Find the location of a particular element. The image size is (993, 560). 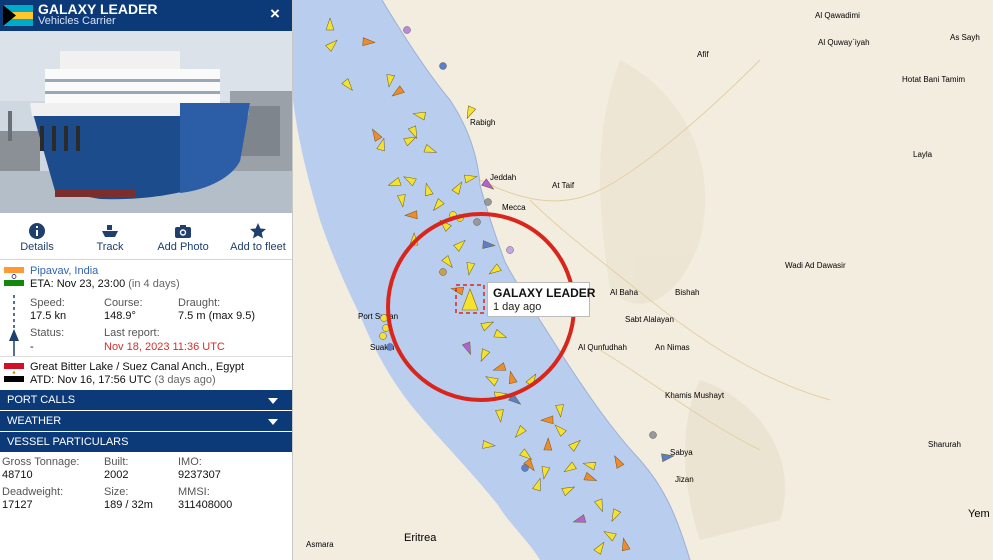

place-label: Mecca is located at coordinates (514, 207).